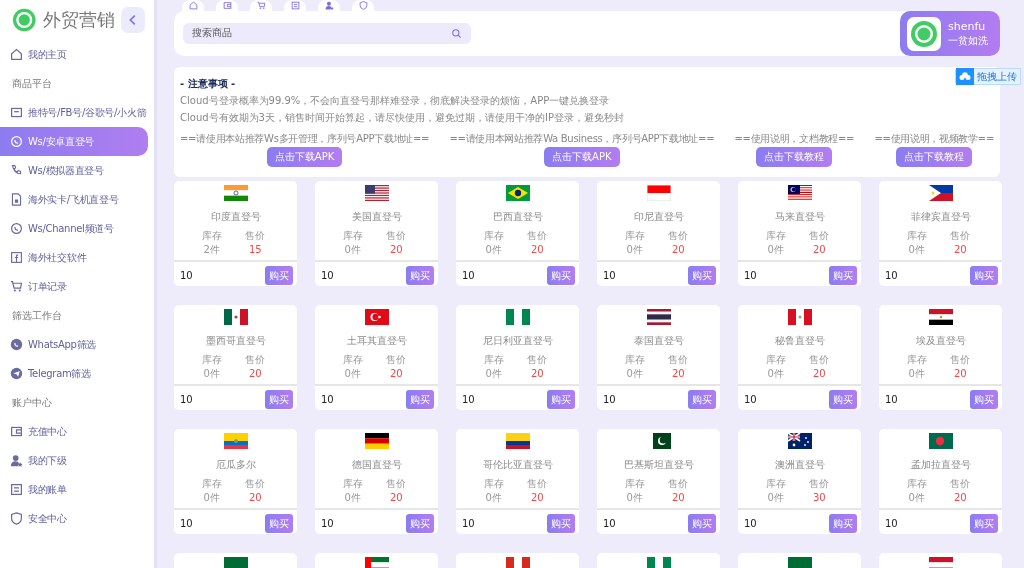 Image resolution: width=1024 pixels, height=568 pixels. Describe the element at coordinates (967, 26) in the screenshot. I see `user-name: shenfu` at that location.